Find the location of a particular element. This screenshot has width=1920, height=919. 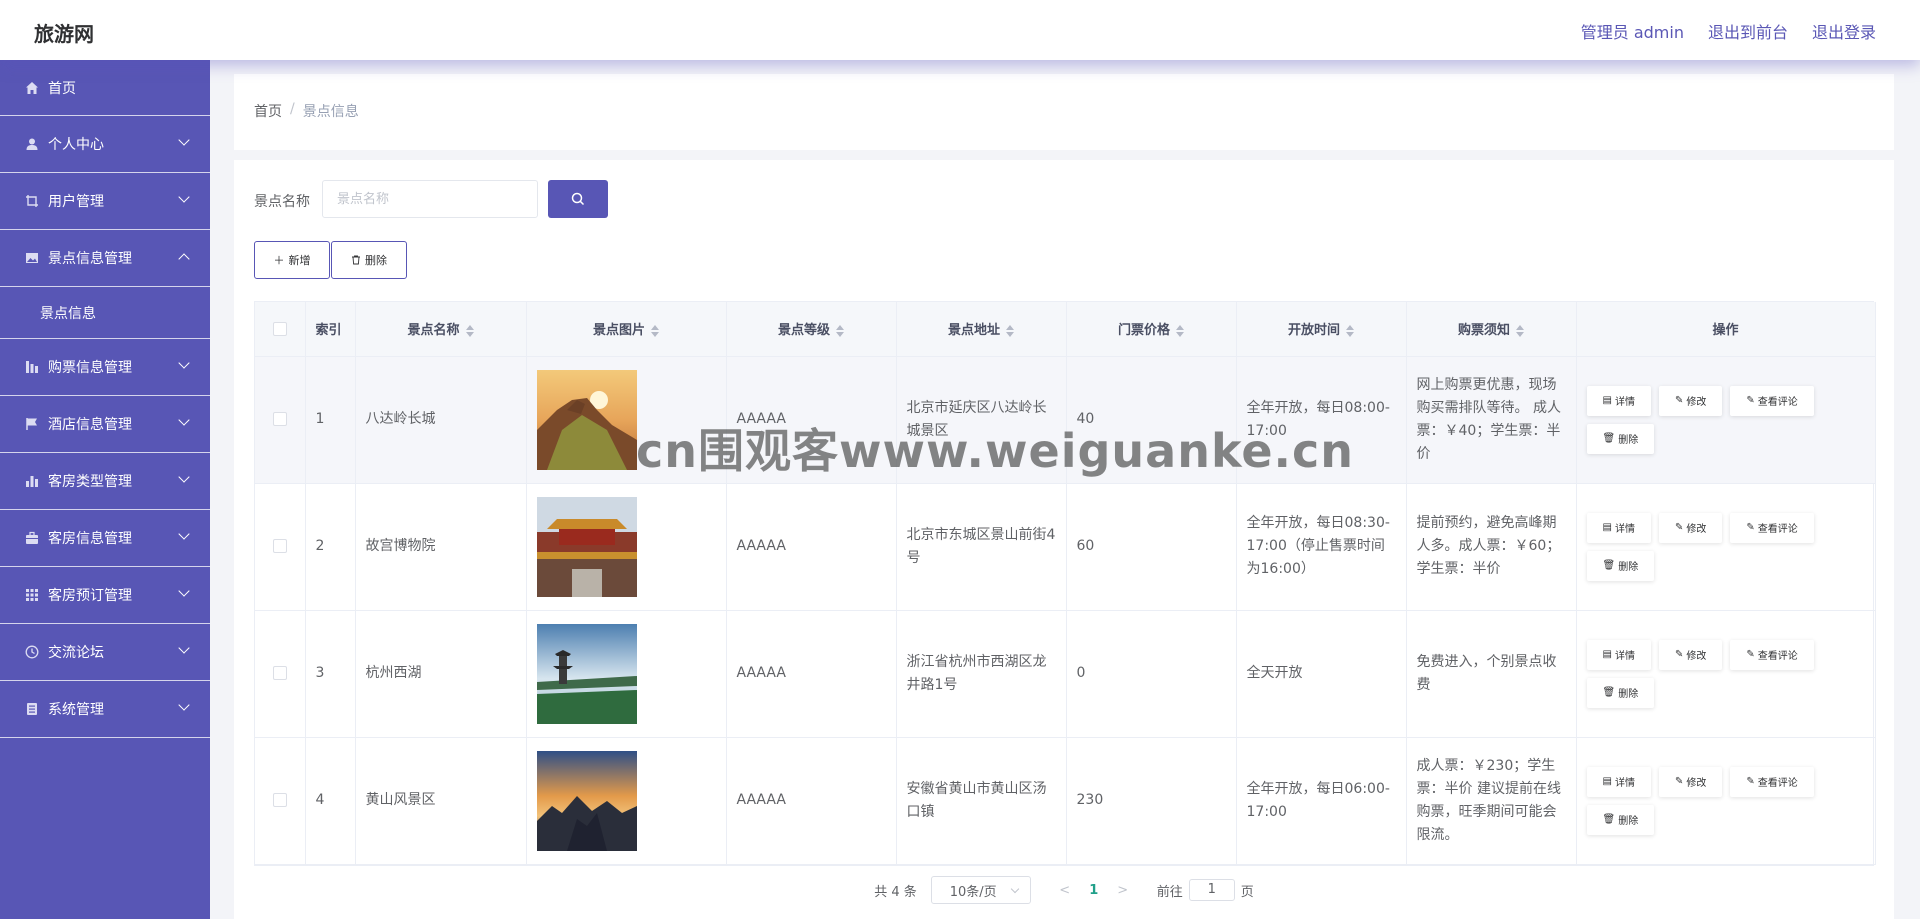

next-page-button: > is located at coordinates (1123, 890).